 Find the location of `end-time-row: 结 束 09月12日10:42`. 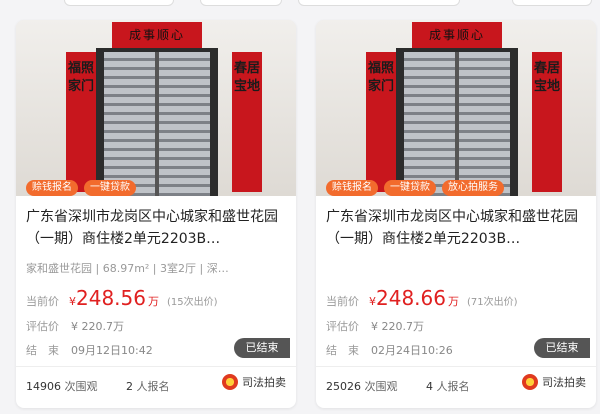

end-time-row: 结 束 09月12日10:42 is located at coordinates (89, 350).